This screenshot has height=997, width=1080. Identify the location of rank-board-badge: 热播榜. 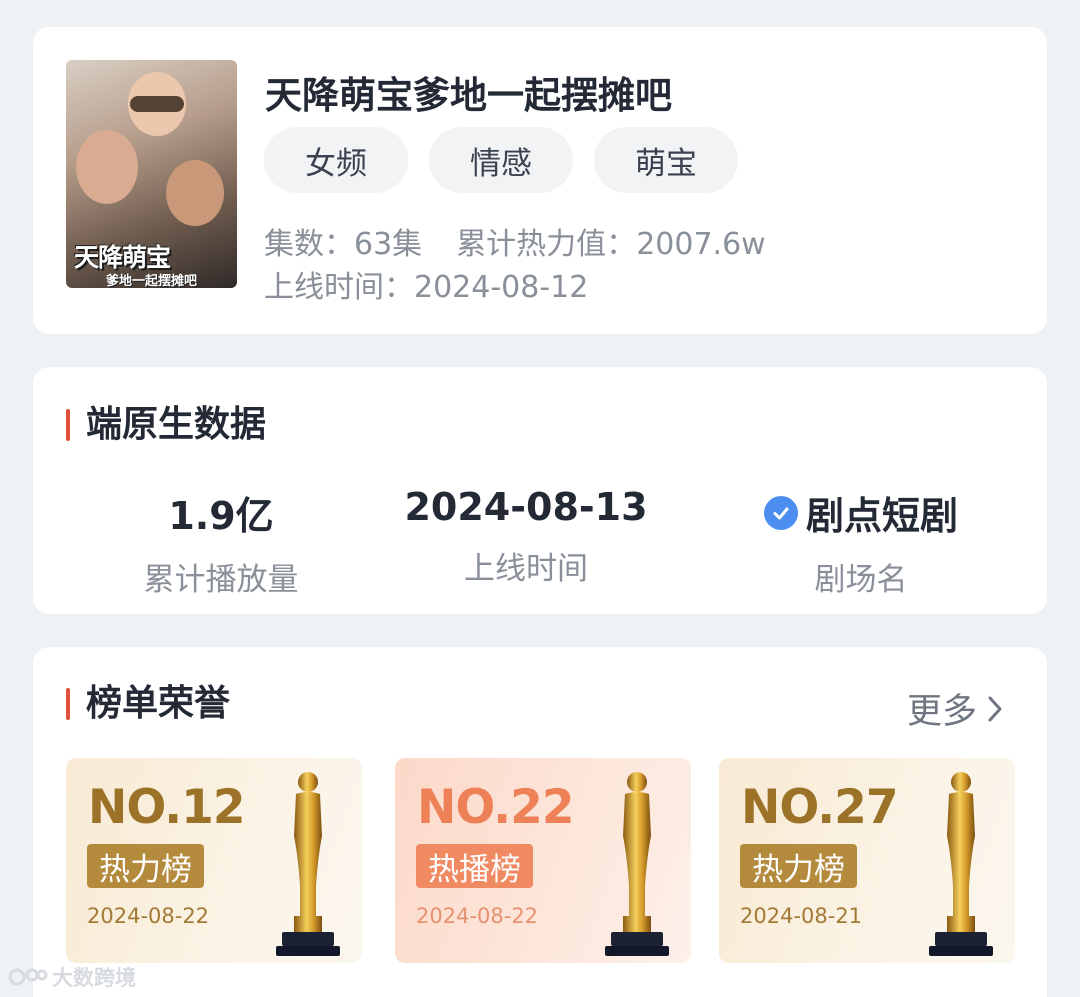
(474, 866).